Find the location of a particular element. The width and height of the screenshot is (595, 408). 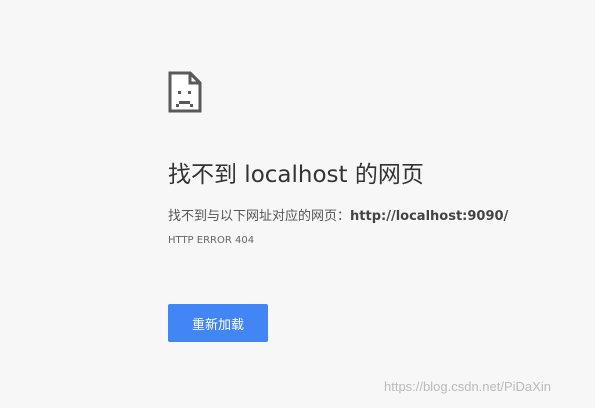

watermark: https://blog.csdn.net/PiDaXin is located at coordinates (467, 386).